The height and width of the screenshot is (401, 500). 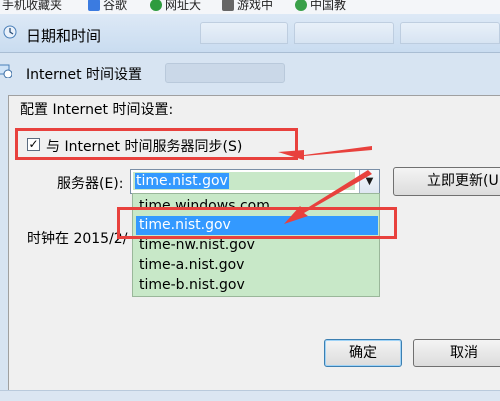 I want to click on bookmark-item-label: 谷歌, so click(x=115, y=6).